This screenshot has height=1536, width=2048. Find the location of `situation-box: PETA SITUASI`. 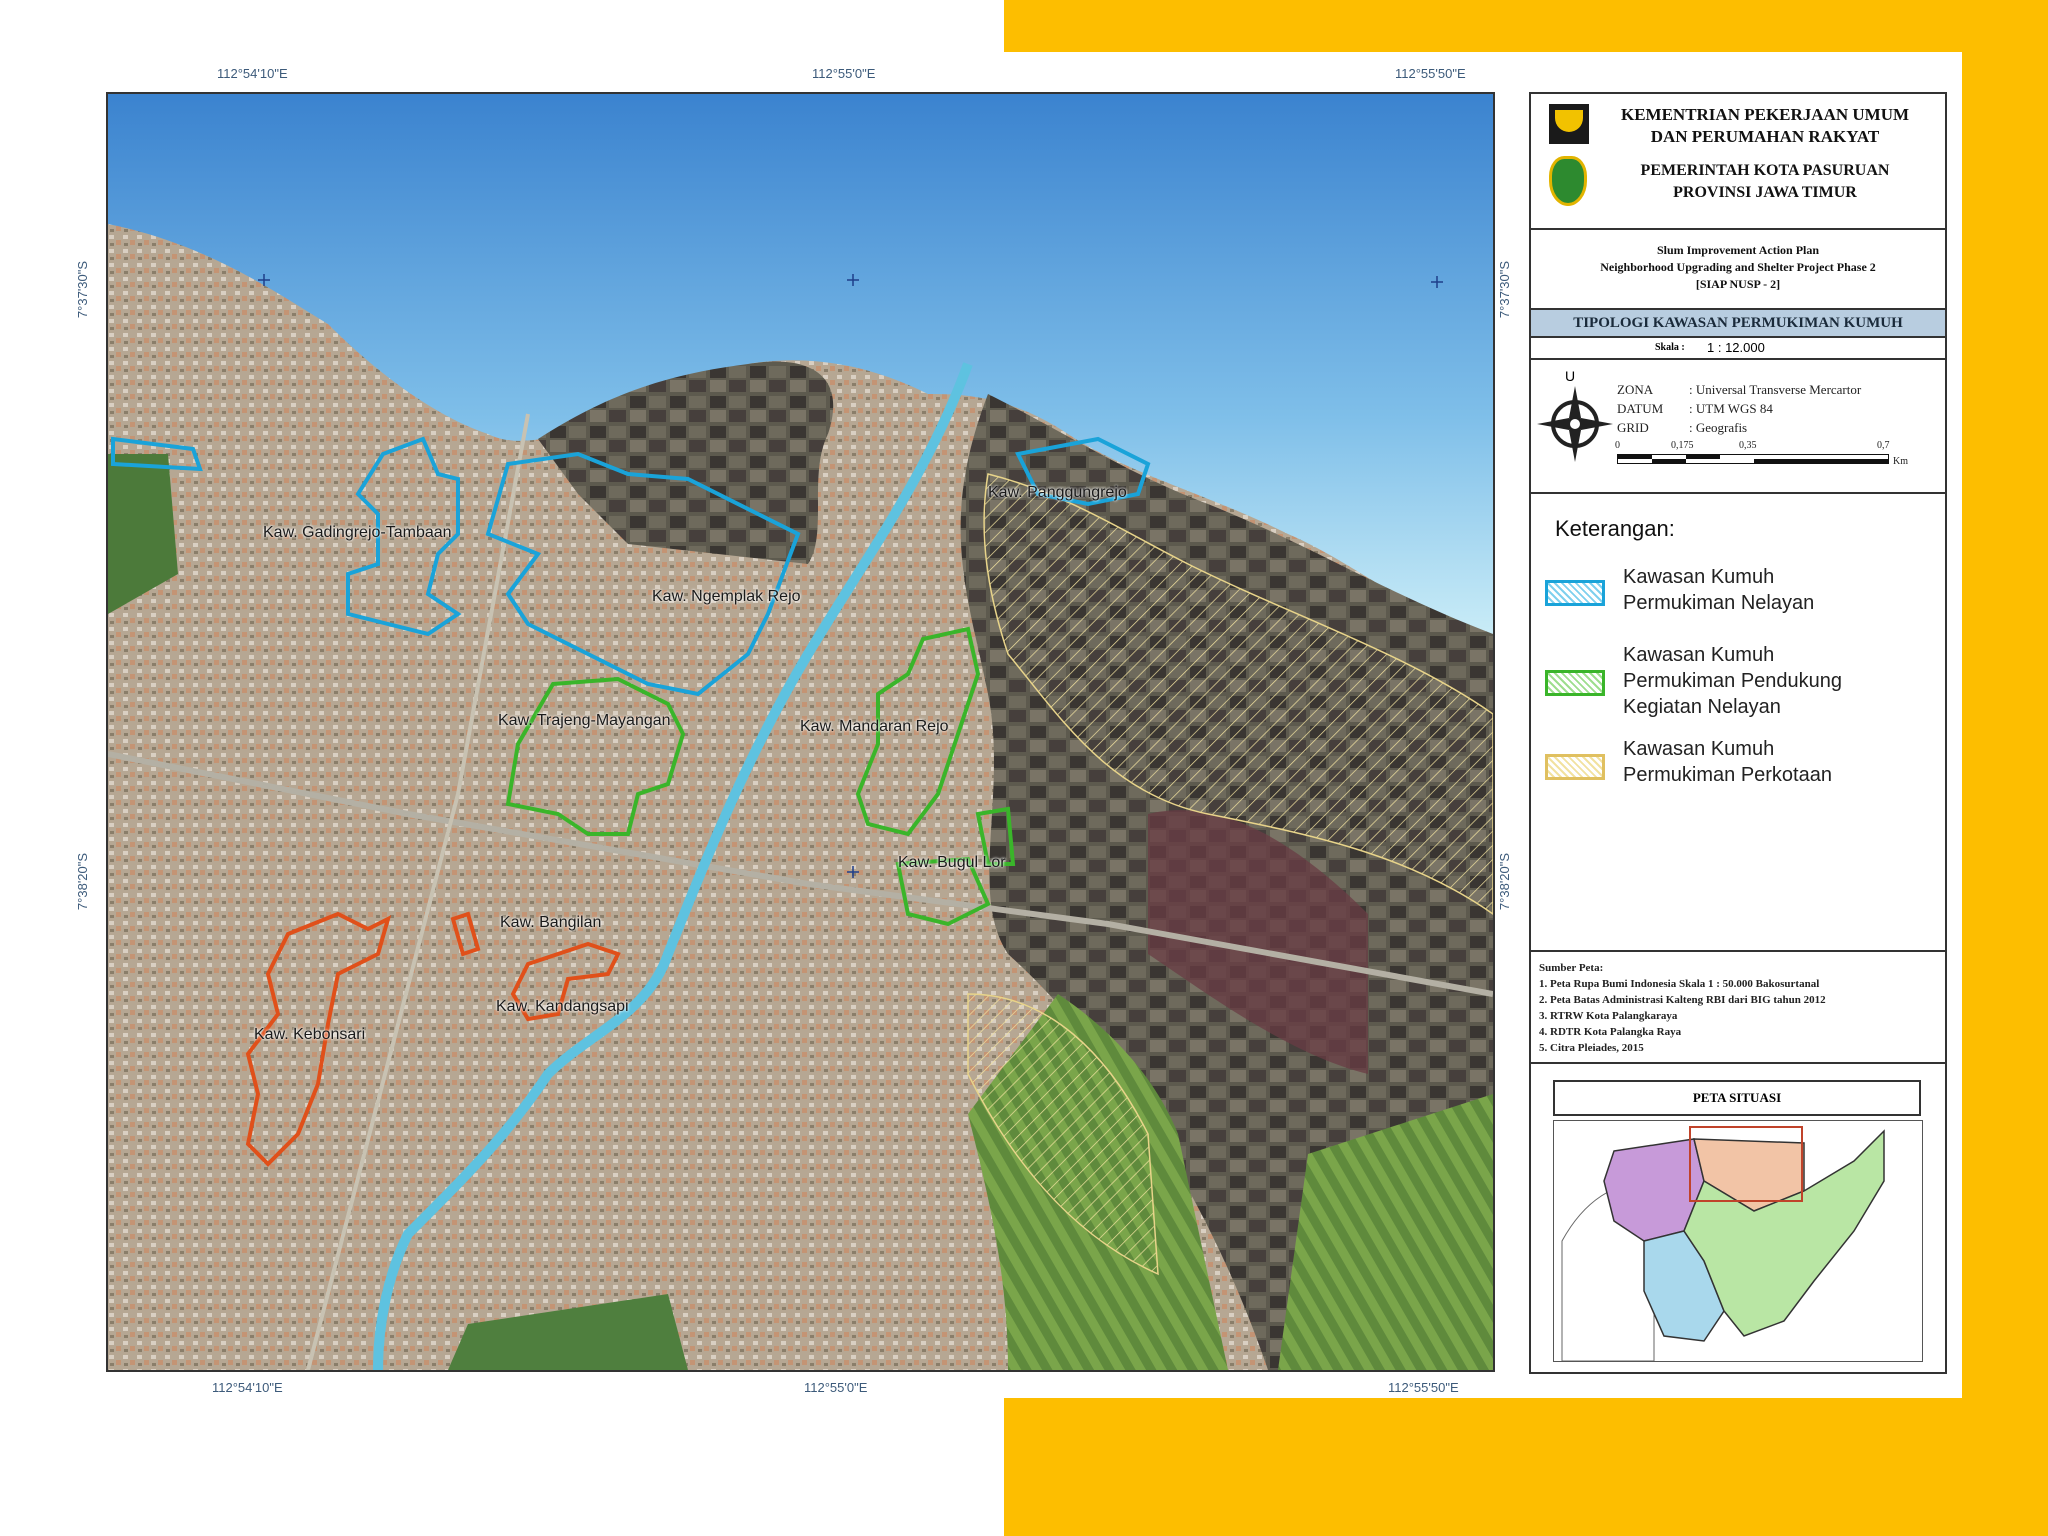

situation-box: PETA SITUASI is located at coordinates (1738, 1218).